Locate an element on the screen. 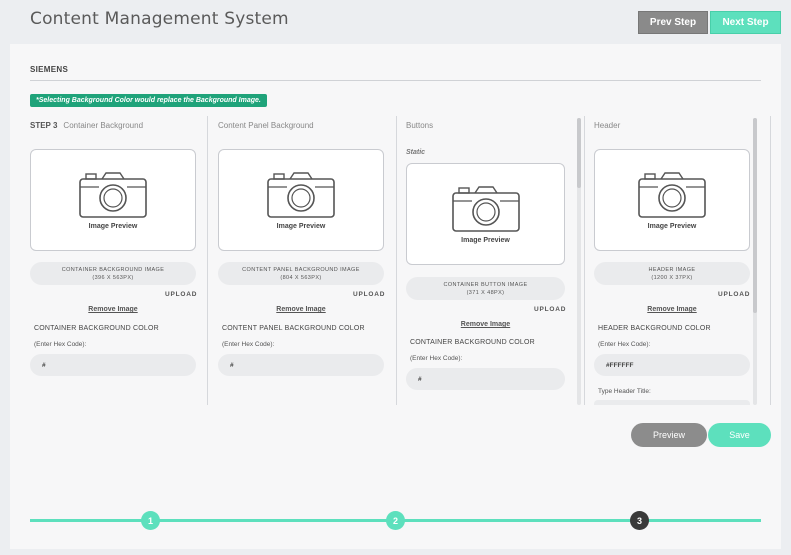 Image resolution: width=791 pixels, height=555 pixels. step-indicator-3: 3 is located at coordinates (639, 520).